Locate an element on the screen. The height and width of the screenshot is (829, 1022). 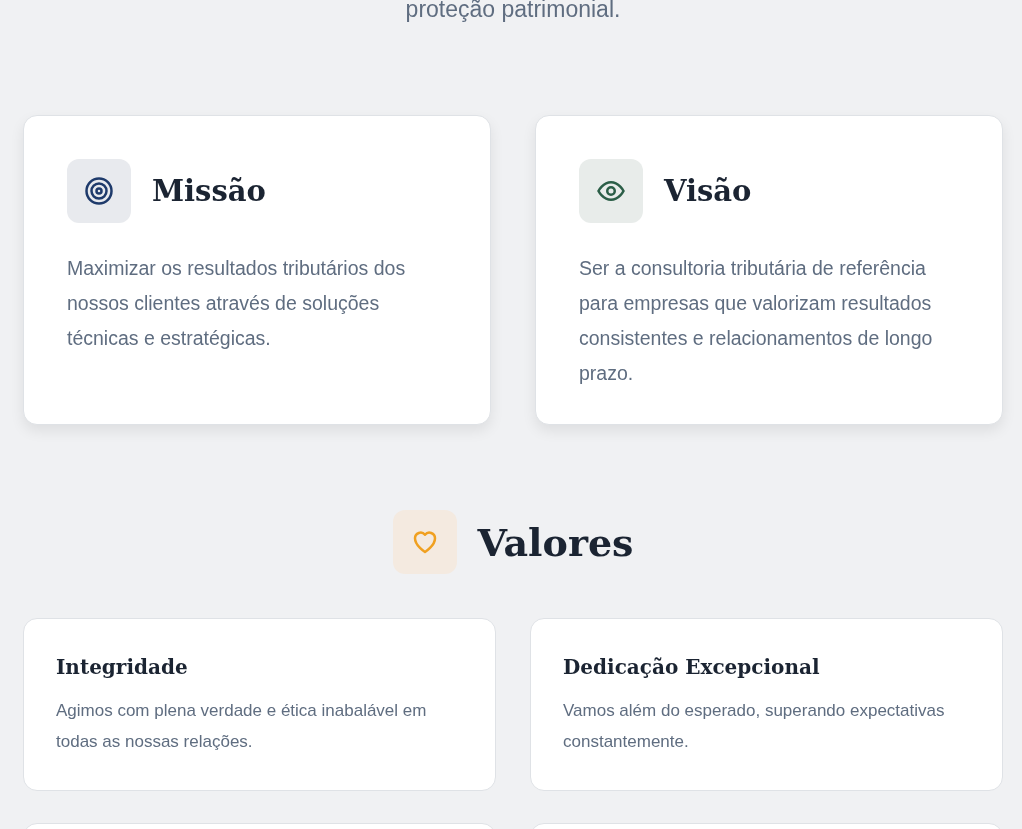
card-text: Maximizar os resultados tributários dos nossos clientes através de soluções técnicas e estratégicas. is located at coordinates (237, 303).